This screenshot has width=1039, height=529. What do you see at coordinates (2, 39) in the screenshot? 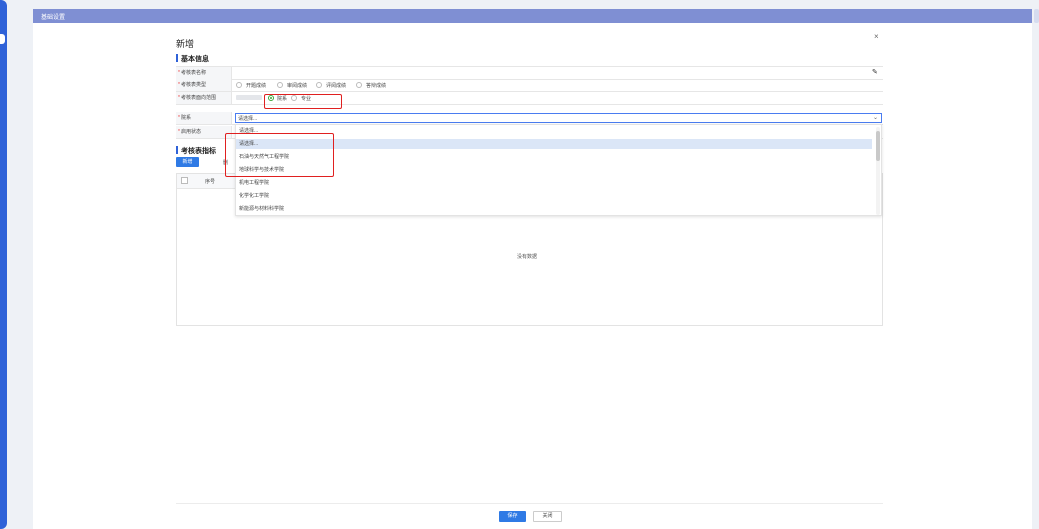
I see `sidebar-toggle-handle` at bounding box center [2, 39].